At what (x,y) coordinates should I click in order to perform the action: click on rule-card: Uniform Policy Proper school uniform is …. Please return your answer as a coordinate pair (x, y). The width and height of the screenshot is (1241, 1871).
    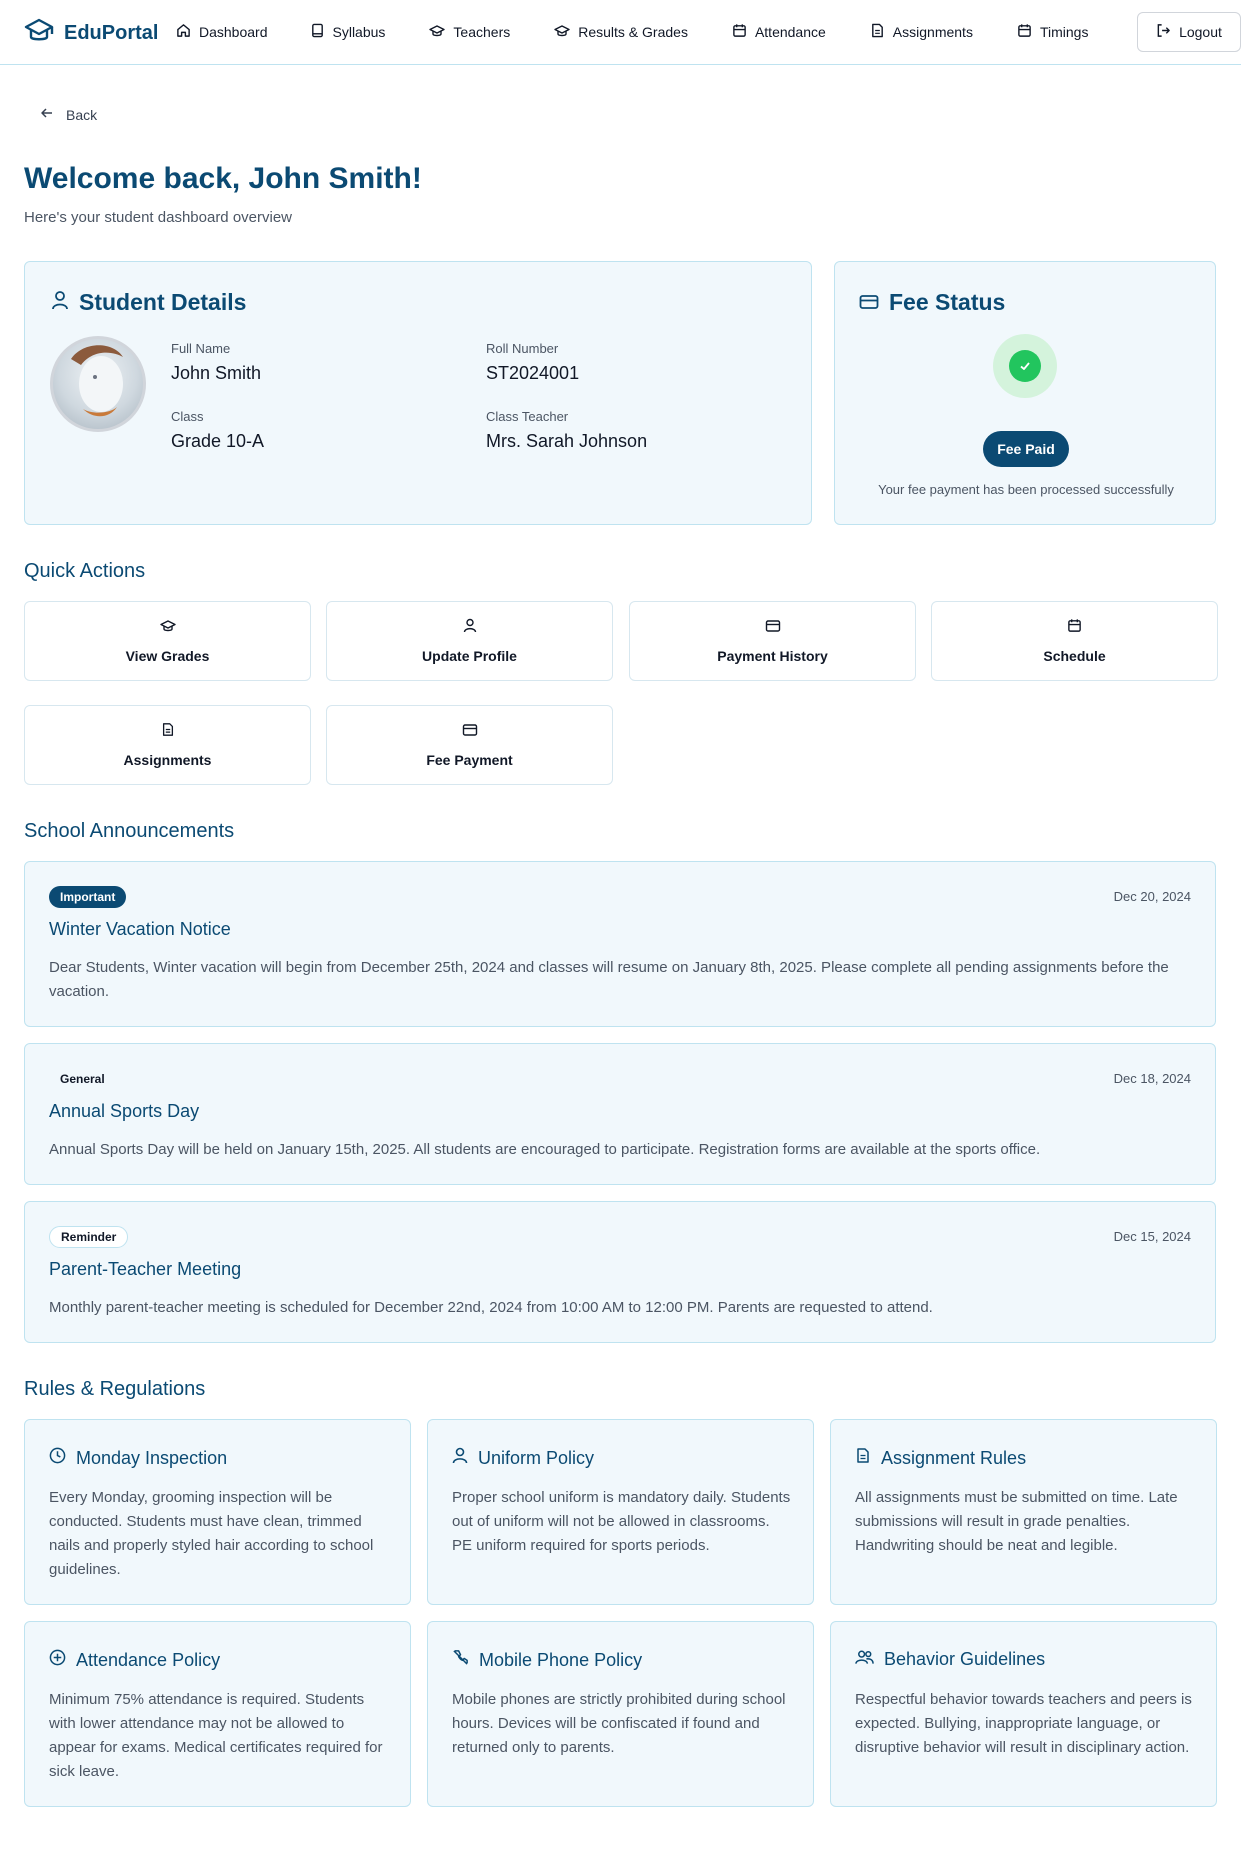
    Looking at the image, I should click on (620, 1512).